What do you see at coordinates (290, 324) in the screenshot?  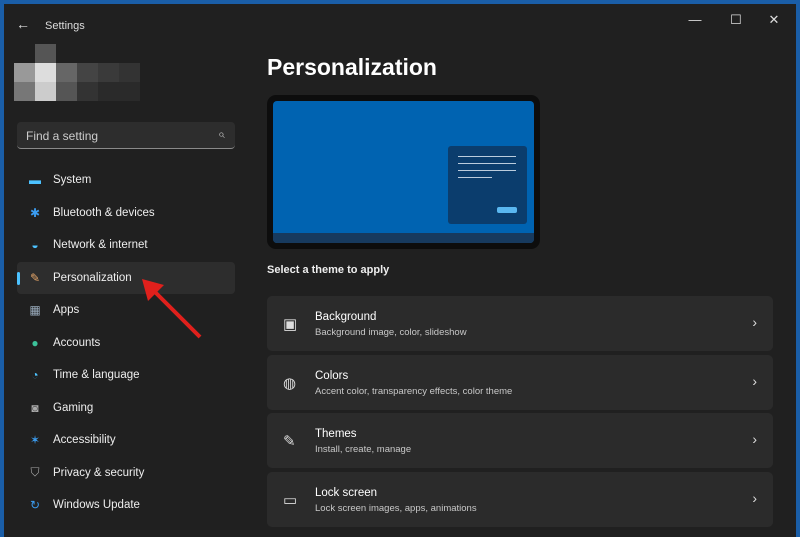 I see `background-icon: ▣` at bounding box center [290, 324].